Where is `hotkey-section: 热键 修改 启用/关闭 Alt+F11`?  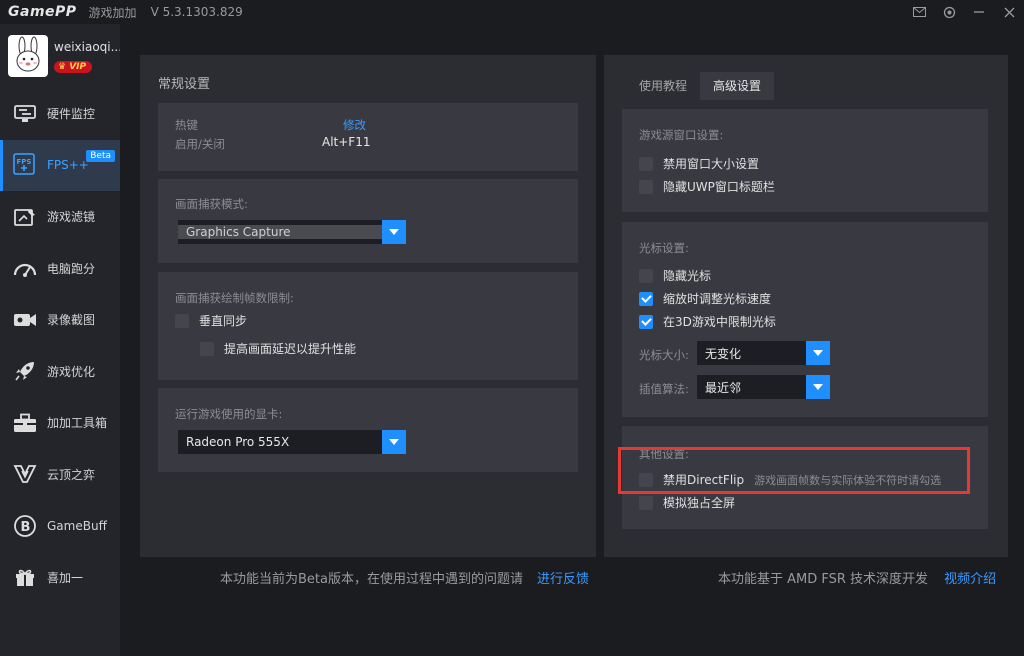
hotkey-section: 热键 修改 启用/关闭 Alt+F11 is located at coordinates (368, 137).